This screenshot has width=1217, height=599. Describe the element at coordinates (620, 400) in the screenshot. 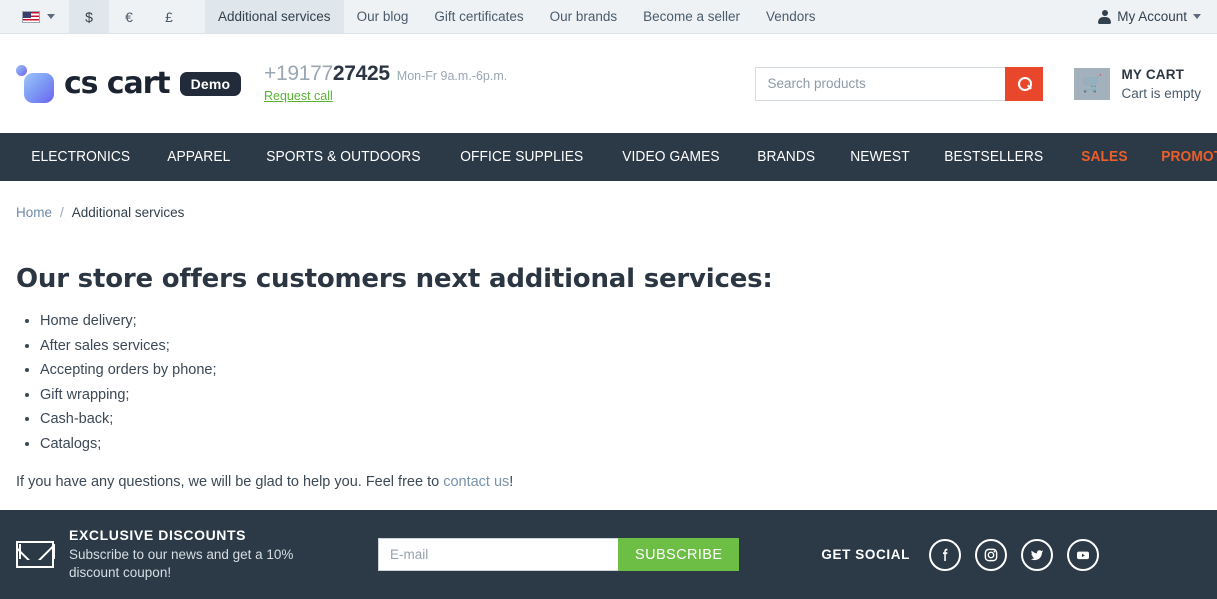

I see `list-item: Gift wrapping;` at that location.